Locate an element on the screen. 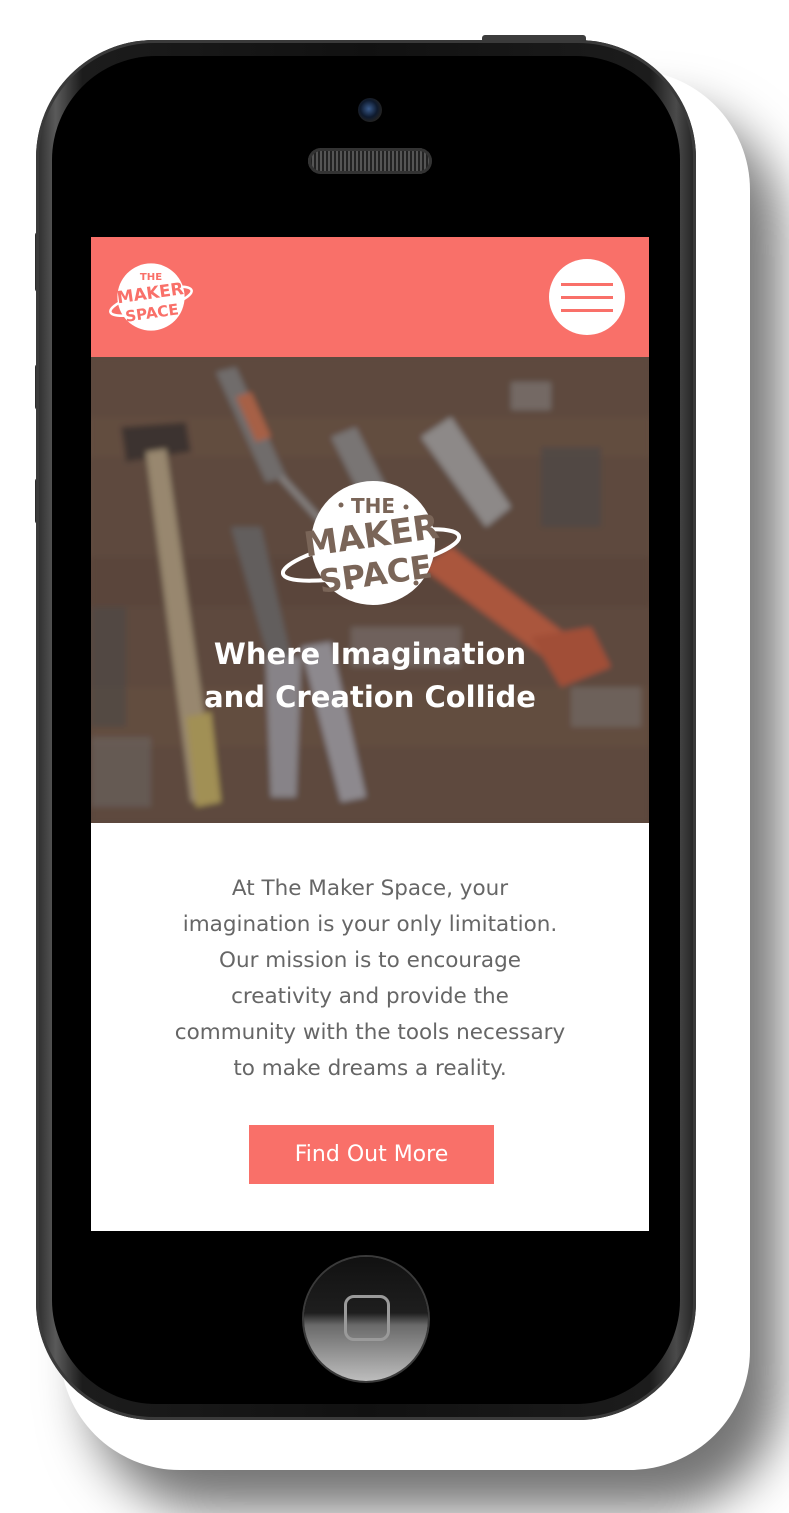  earpiece-speaker is located at coordinates (370, 161).